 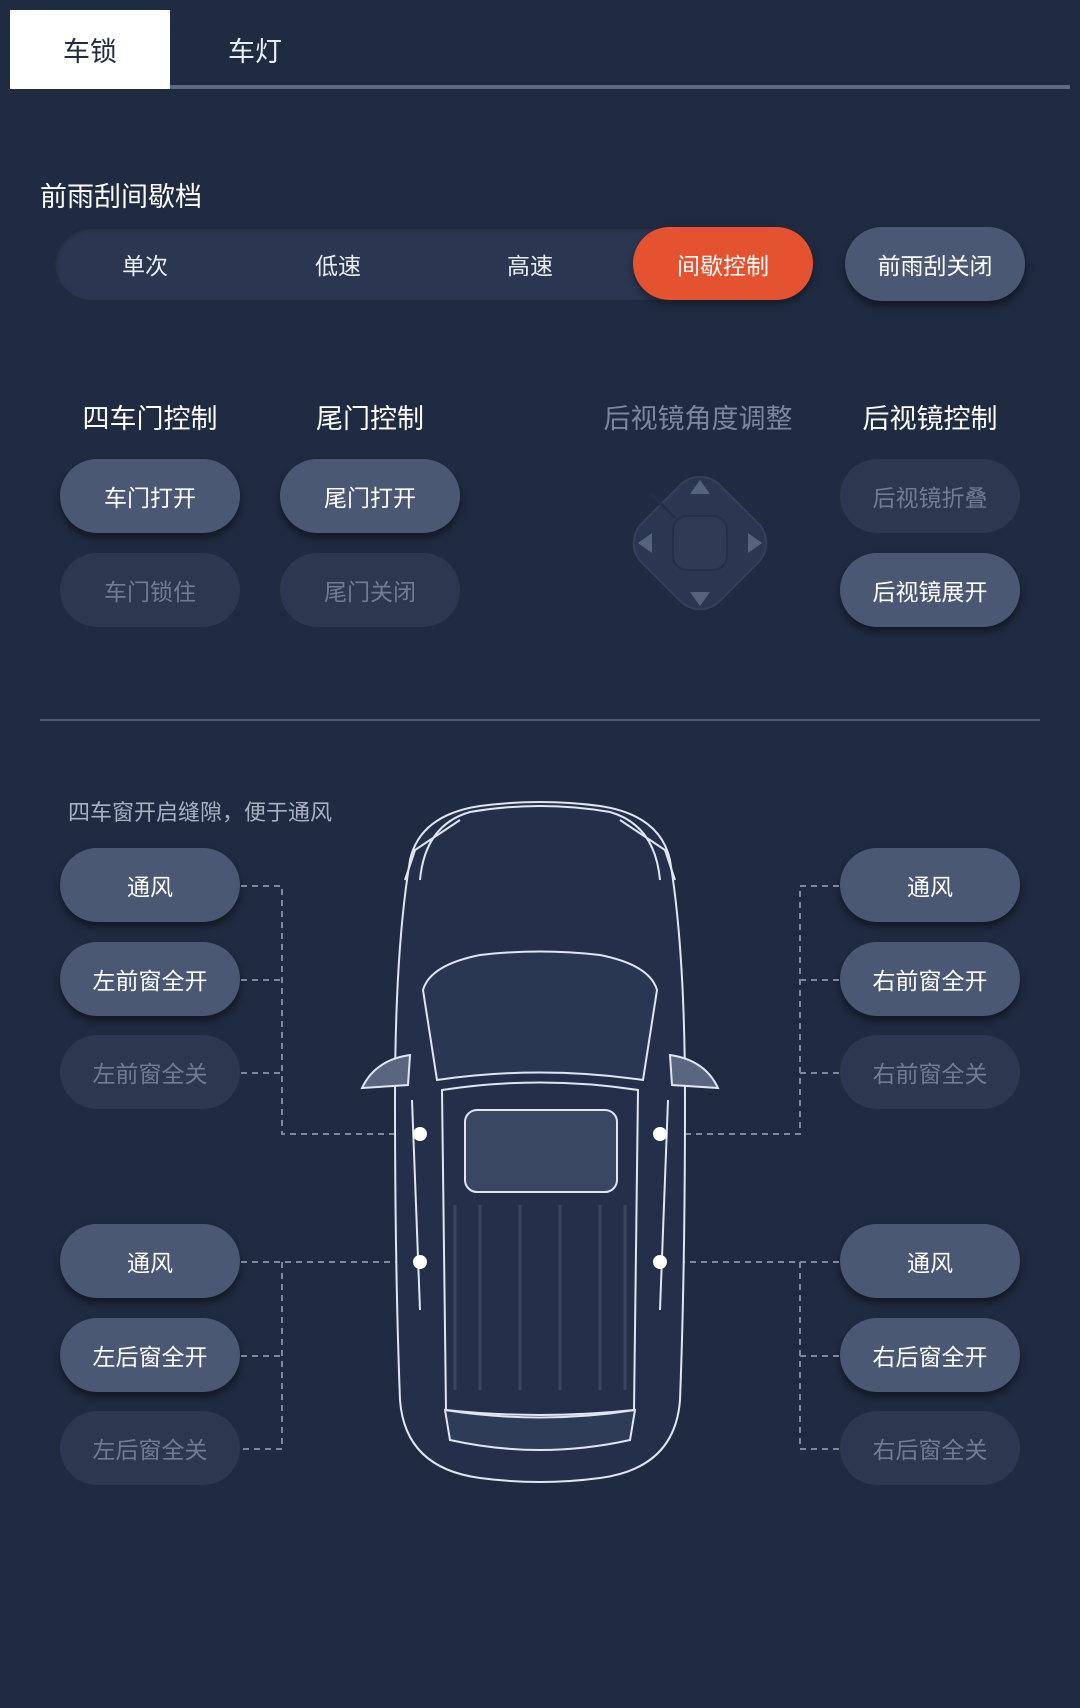 I want to click on door-open-button: 车门打开, so click(x=150, y=496).